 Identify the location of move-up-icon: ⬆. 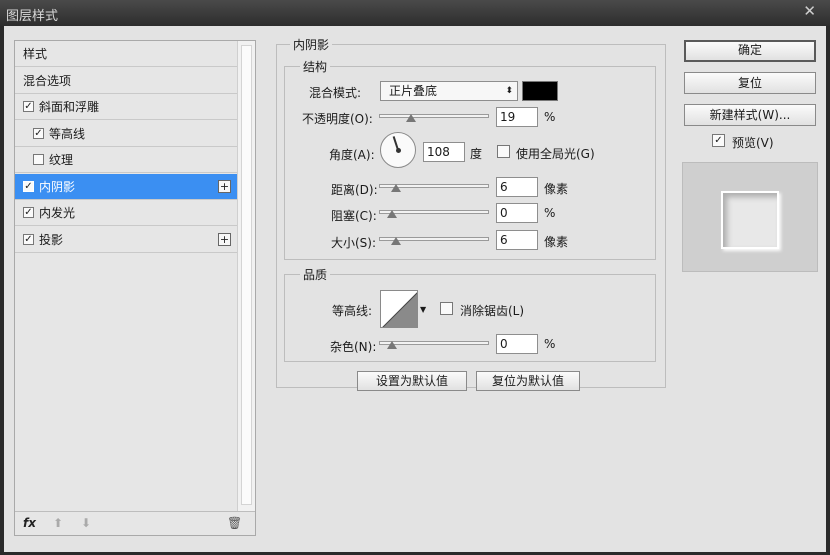
(58, 523).